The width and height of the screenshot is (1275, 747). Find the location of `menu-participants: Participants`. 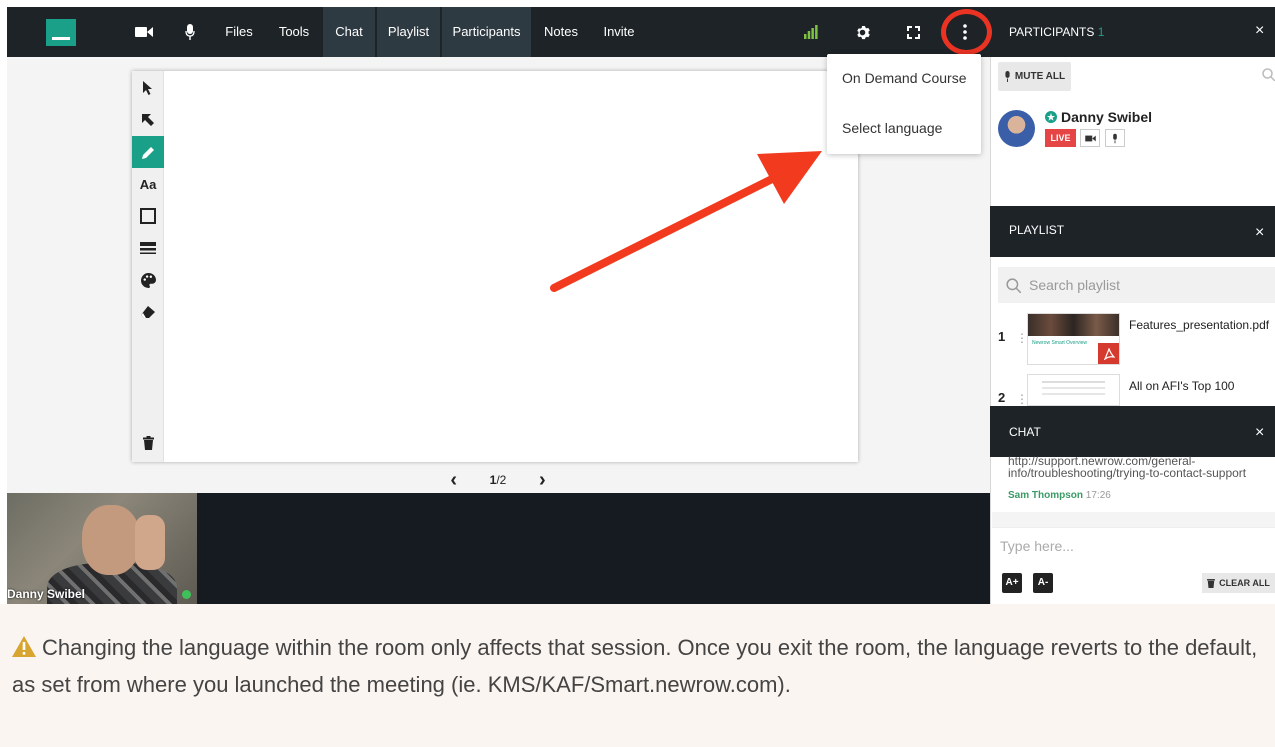

menu-participants: Participants is located at coordinates (486, 32).